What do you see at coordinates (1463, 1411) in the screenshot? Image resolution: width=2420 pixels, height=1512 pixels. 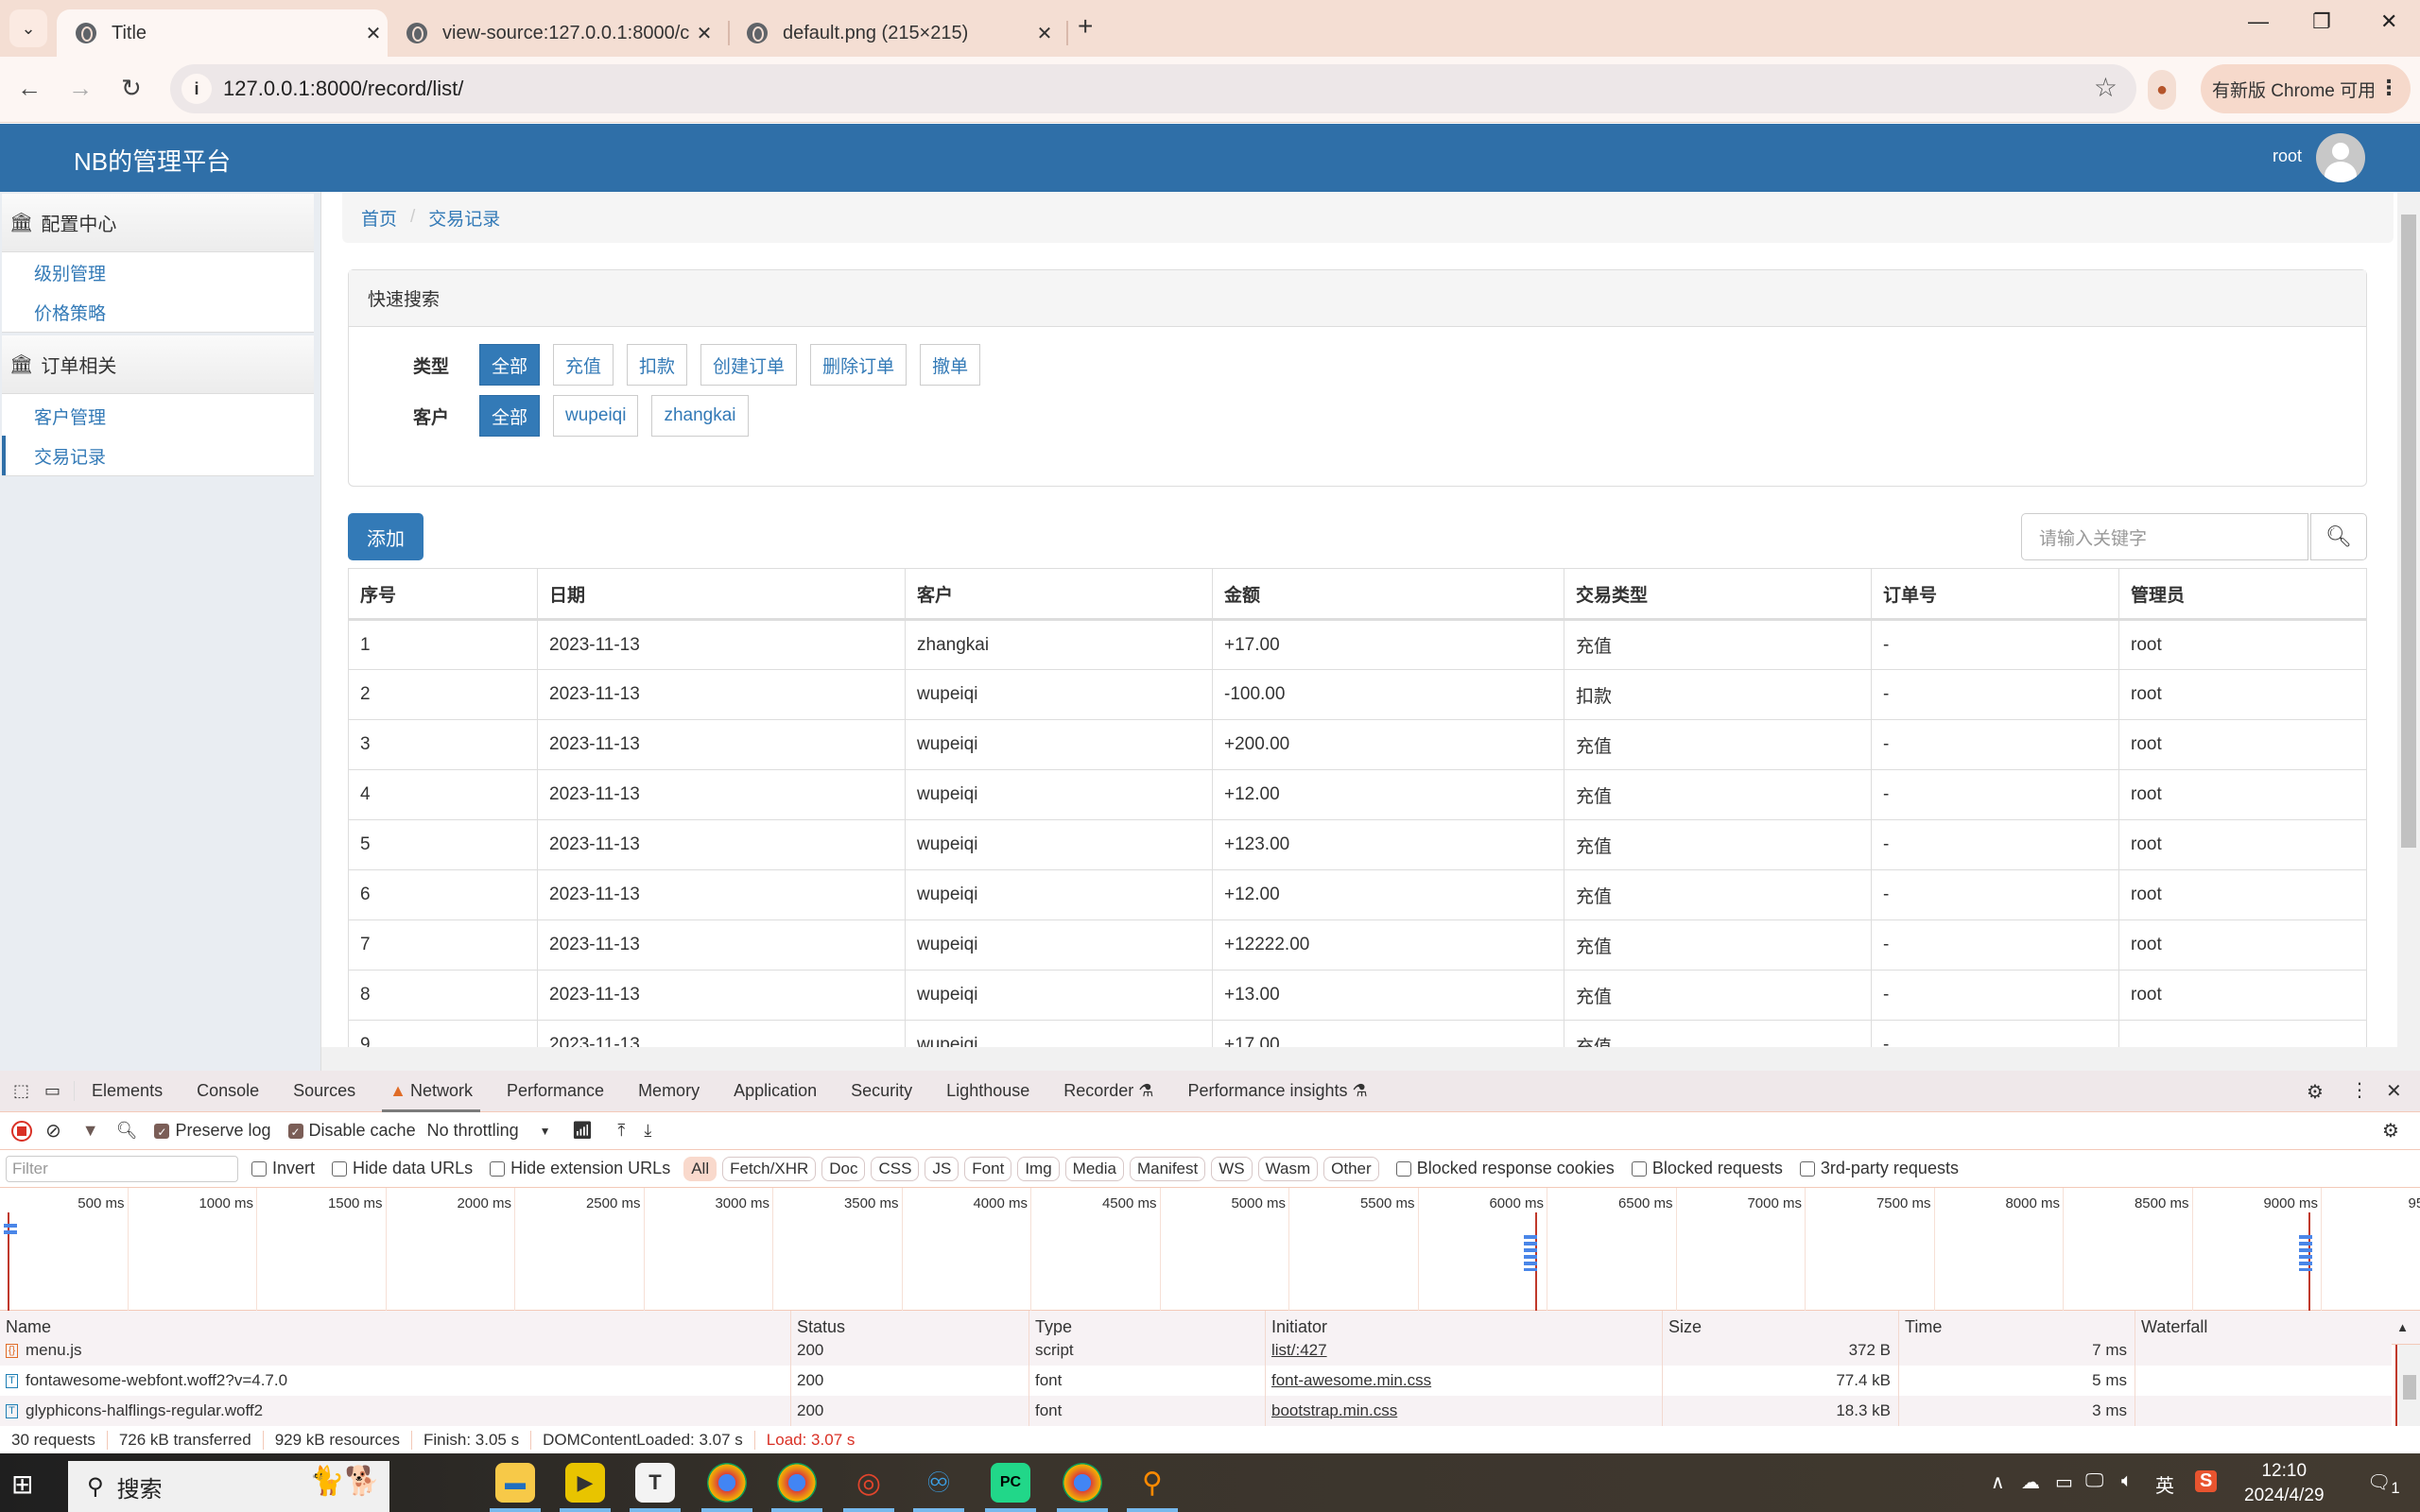 I see `request-initiator: bootstrap.min.css` at bounding box center [1463, 1411].